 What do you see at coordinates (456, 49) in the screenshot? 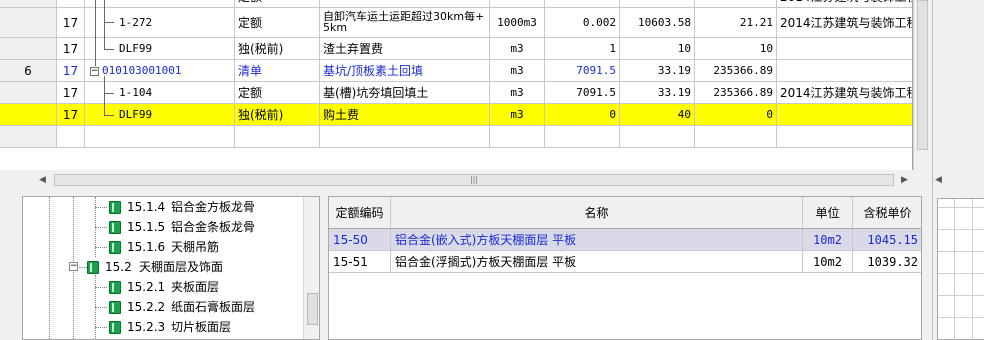
I see `table-row: 17 DLF99 独(税前) 渣土弃置费 m3 1 10 10` at bounding box center [456, 49].